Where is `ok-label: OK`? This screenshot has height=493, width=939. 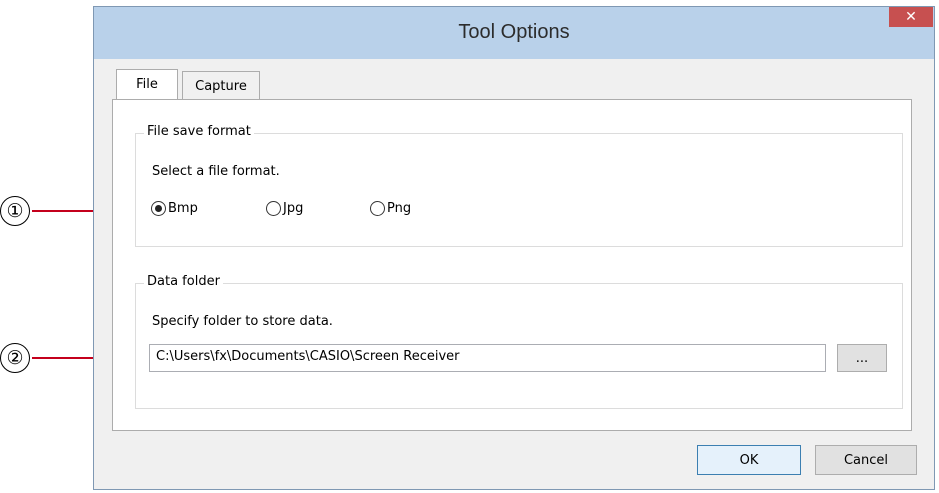 ok-label: OK is located at coordinates (749, 460).